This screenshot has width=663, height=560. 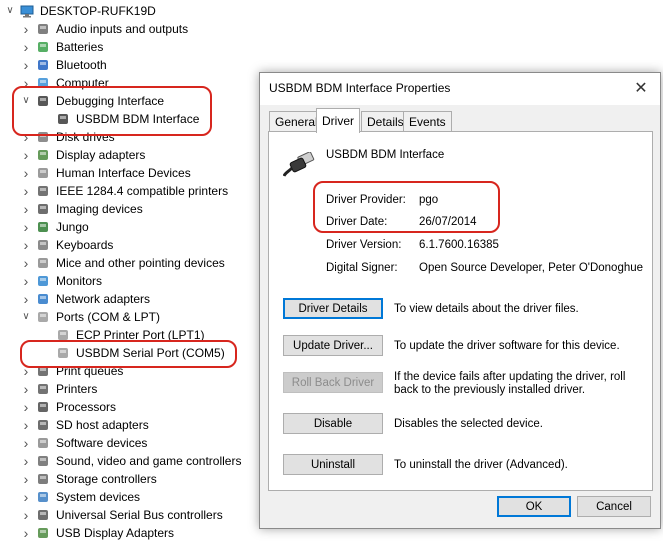 I want to click on digital-signer-value: Open Source Developer, Peter O'Donoghue, so click(x=531, y=268).